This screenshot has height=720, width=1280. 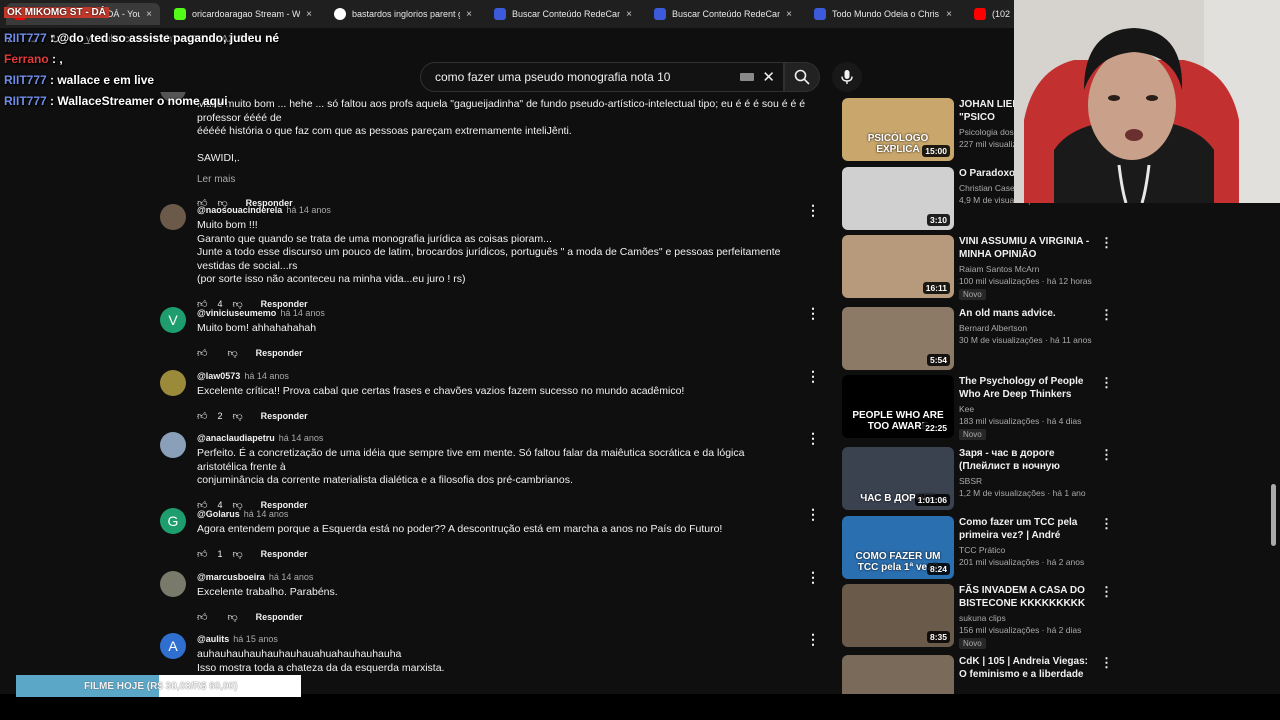 I want to click on video-thumbnail: COMO FAZER UM TCC pela 1ª vez? 8:24, so click(x=898, y=547).